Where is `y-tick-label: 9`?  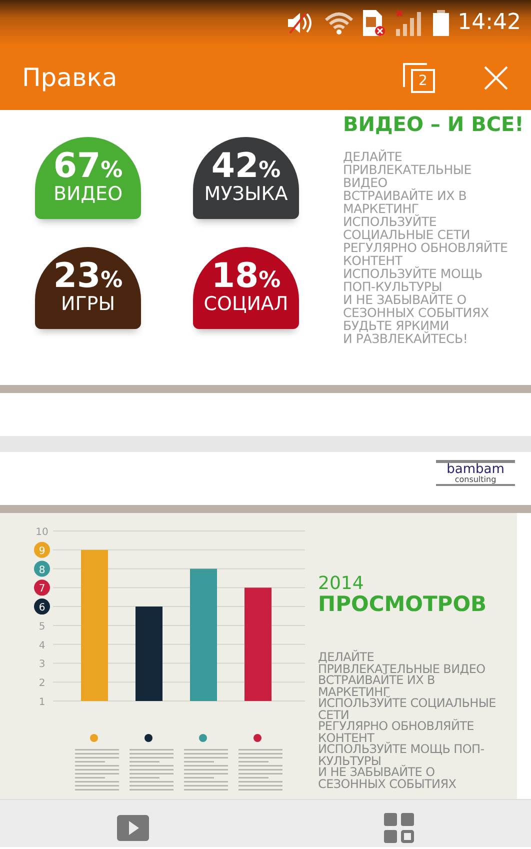 y-tick-label: 9 is located at coordinates (42, 551).